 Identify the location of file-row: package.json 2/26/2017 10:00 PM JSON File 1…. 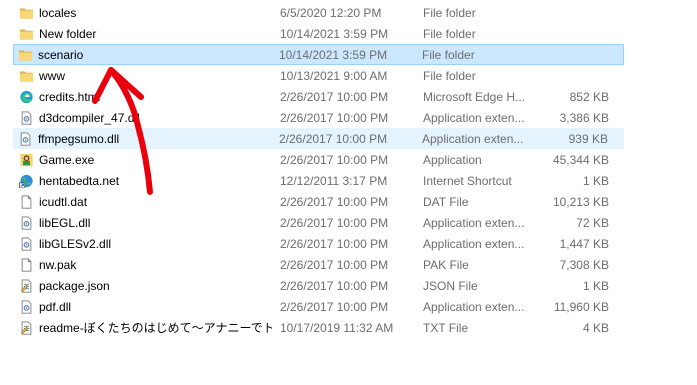
(348, 285).